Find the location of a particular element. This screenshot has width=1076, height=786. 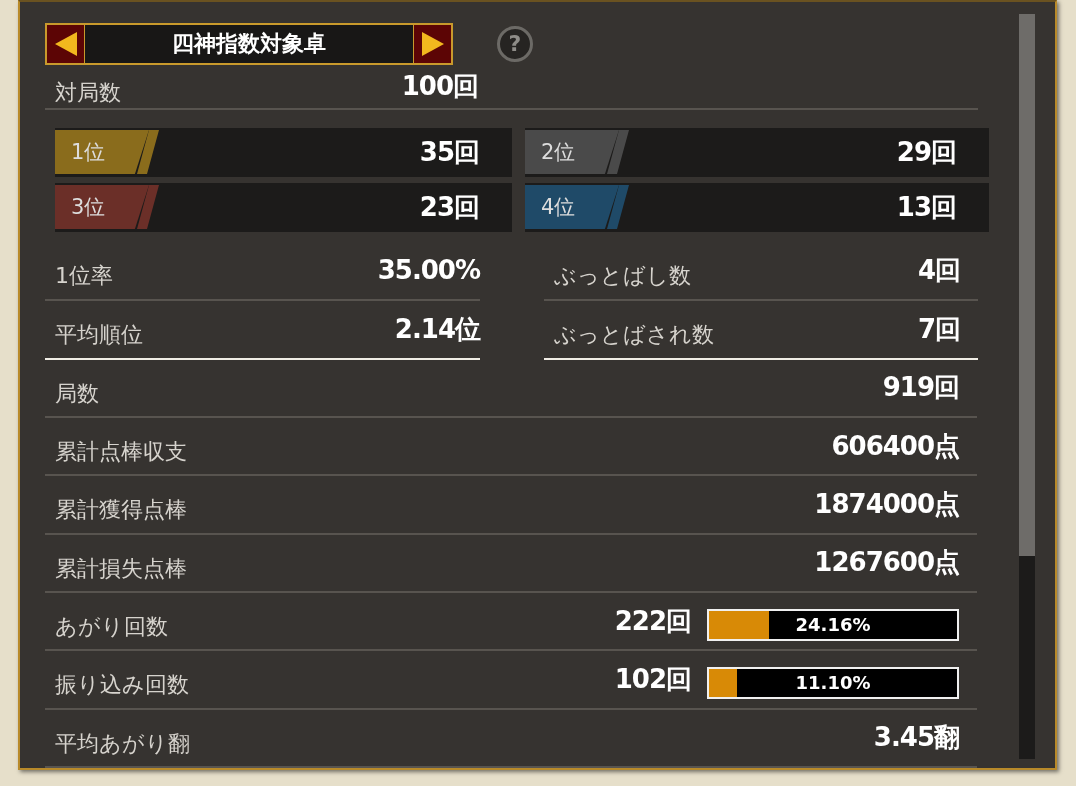

stat-value: 35.00% is located at coordinates (428, 270).